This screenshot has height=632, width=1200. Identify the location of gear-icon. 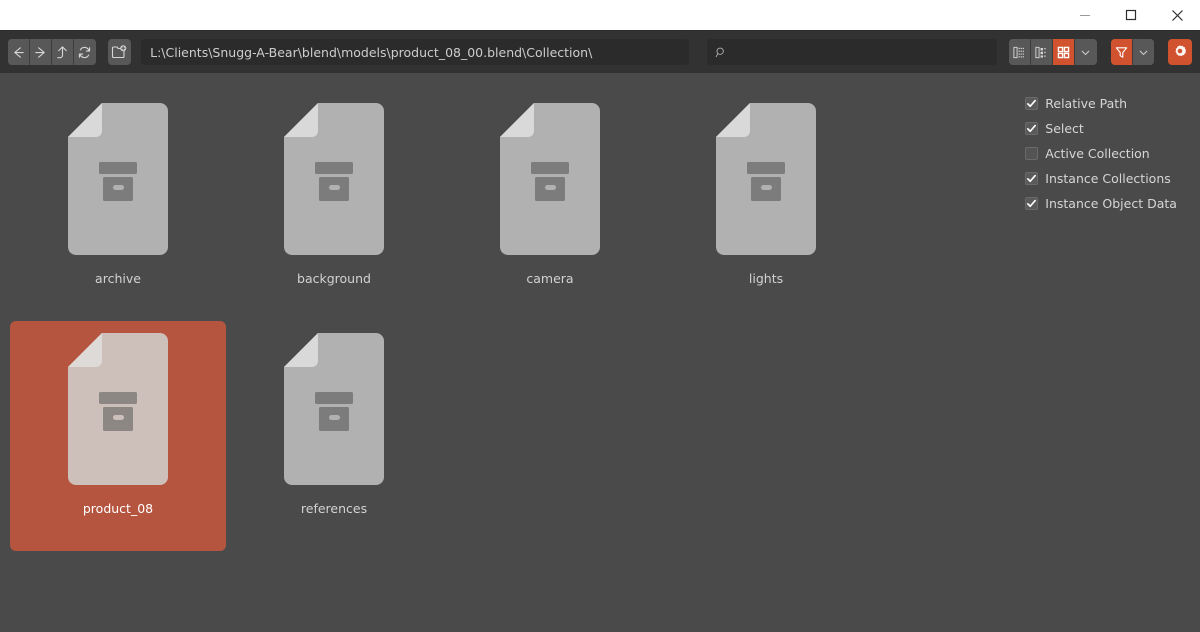
(1181, 51).